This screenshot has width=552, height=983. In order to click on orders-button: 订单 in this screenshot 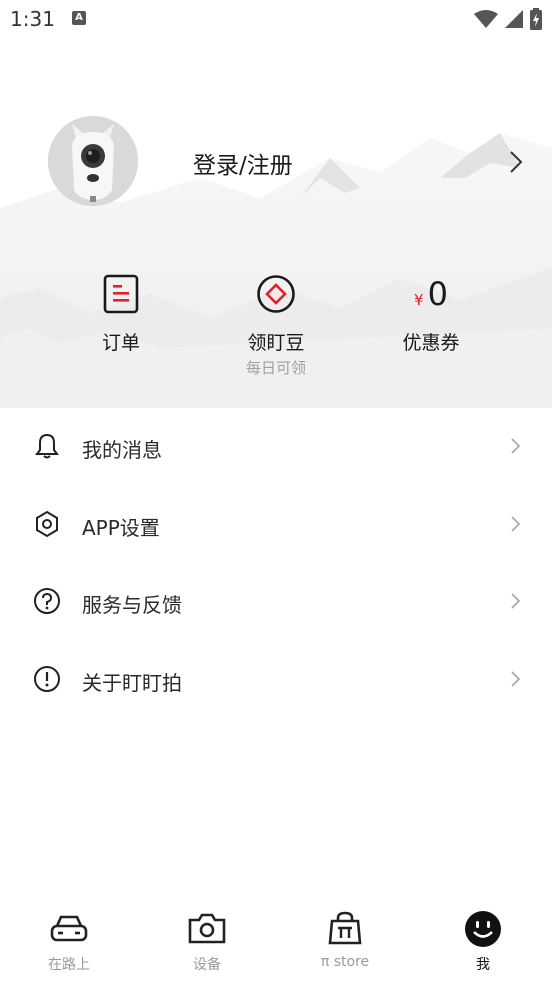, I will do `click(121, 314)`.